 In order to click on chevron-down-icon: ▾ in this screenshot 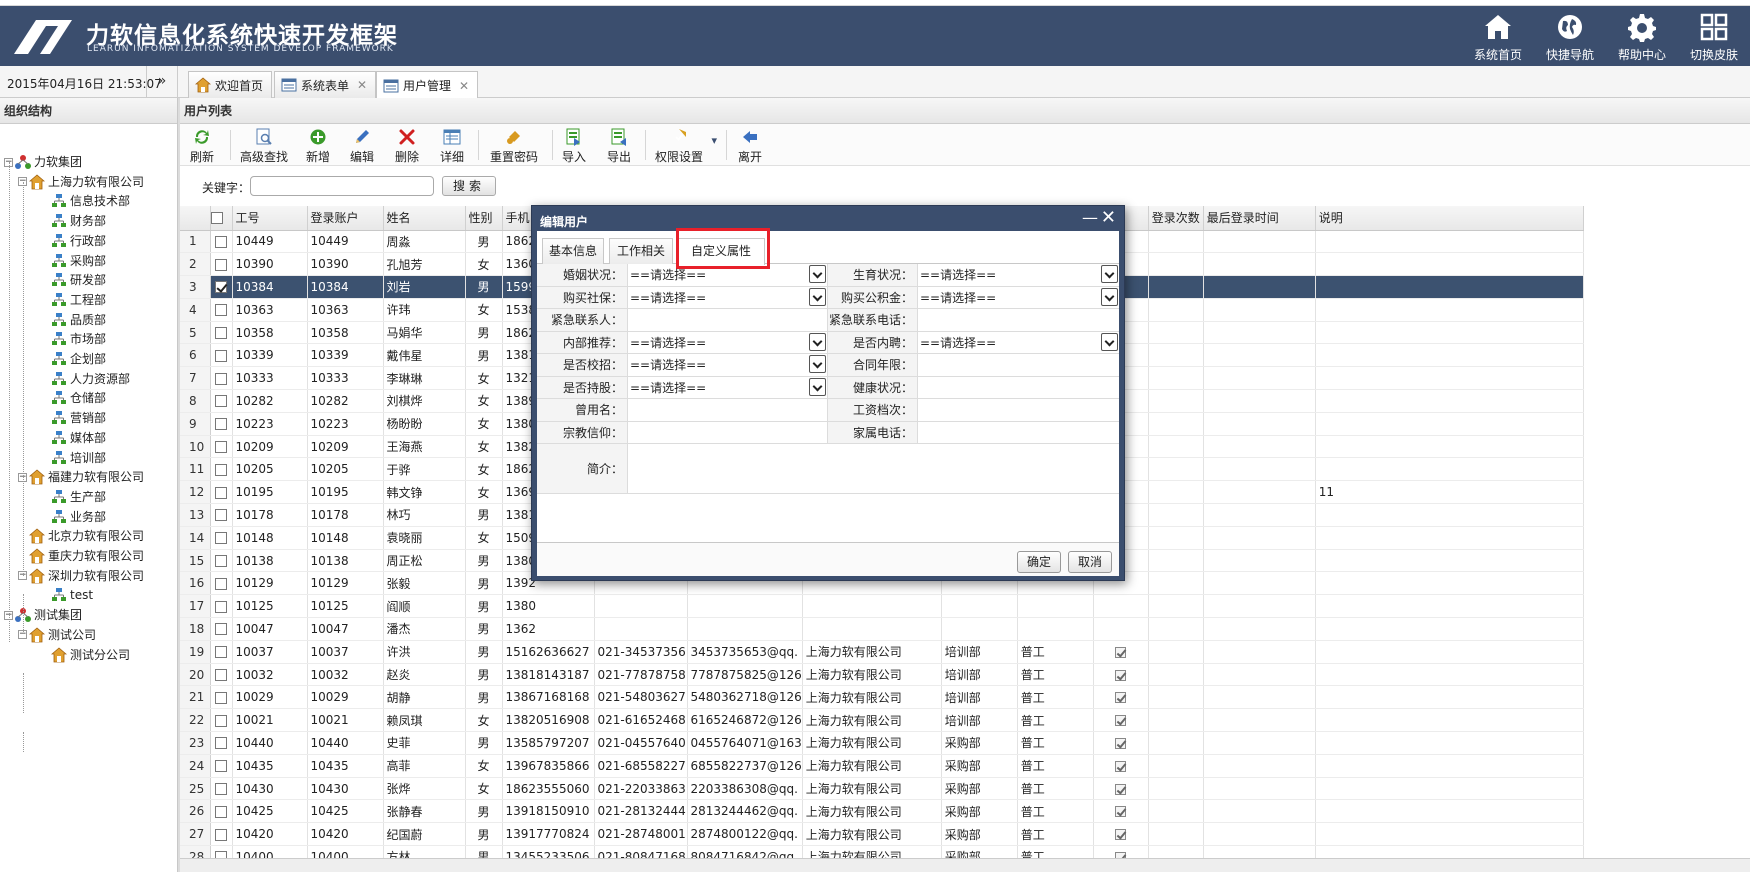, I will do `click(714, 140)`.